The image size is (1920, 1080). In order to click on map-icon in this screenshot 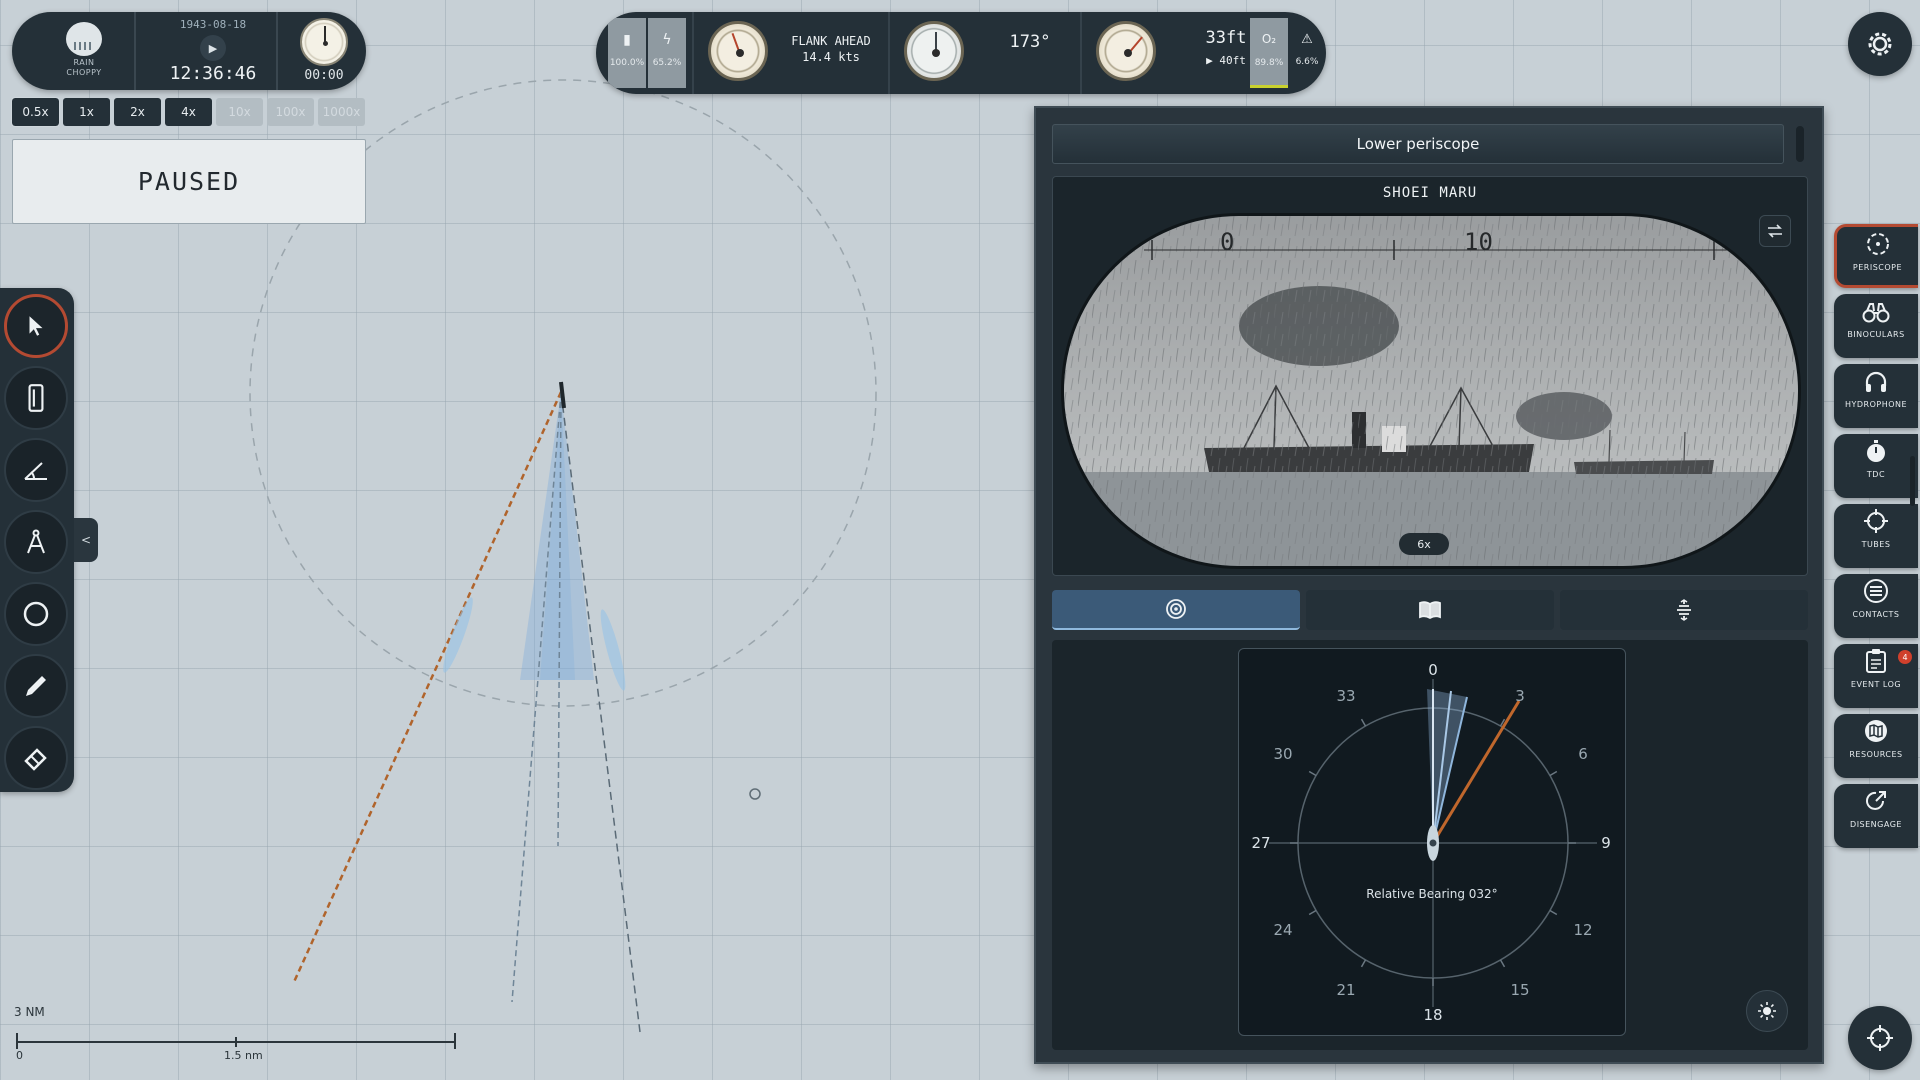, I will do `click(1876, 731)`.